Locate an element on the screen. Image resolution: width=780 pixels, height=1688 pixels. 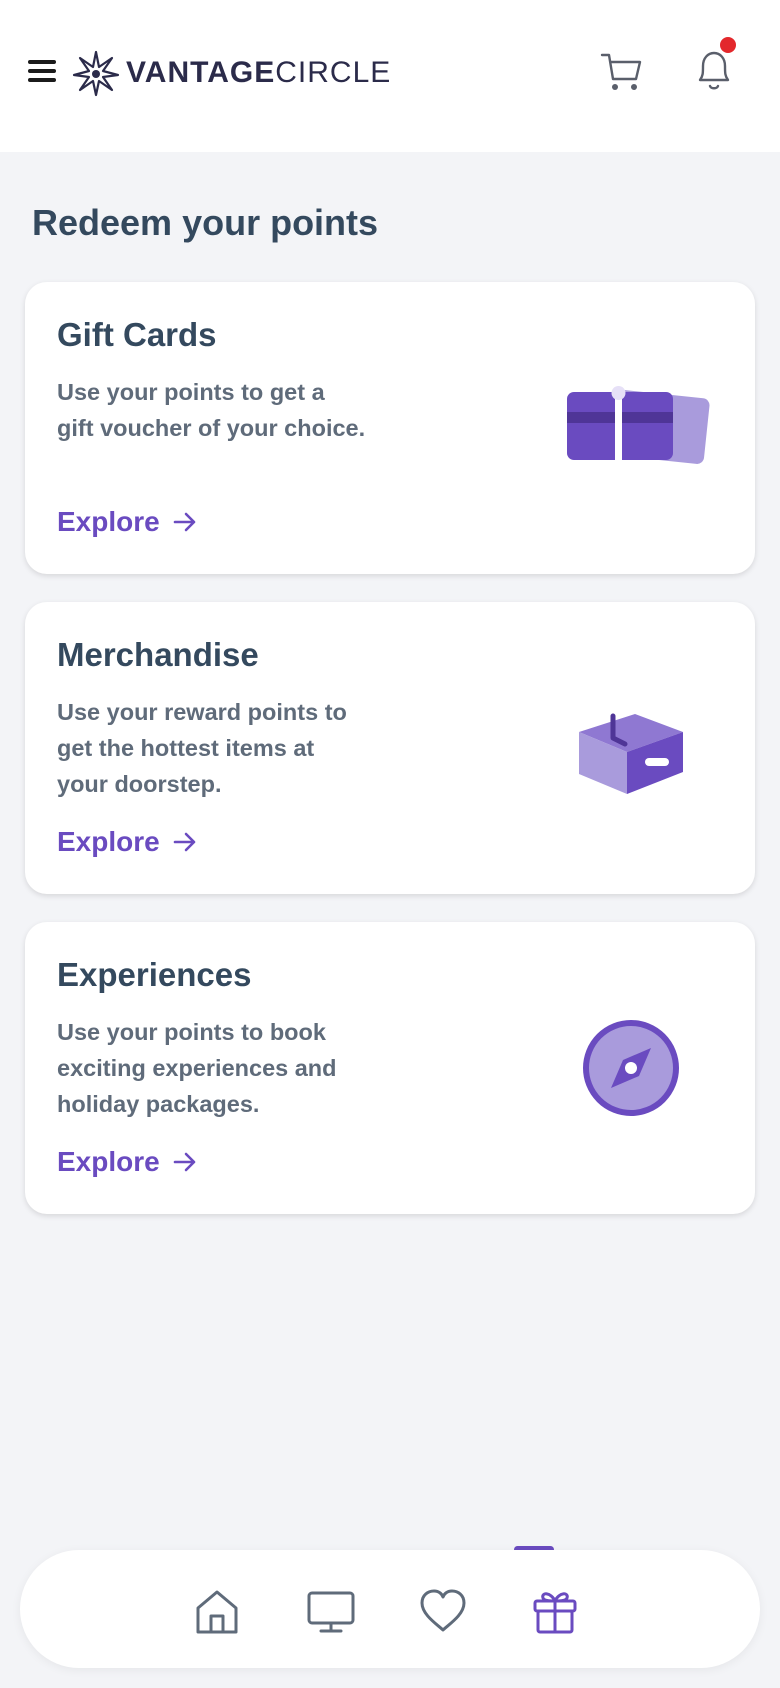
monitor-icon is located at coordinates (331, 1611).